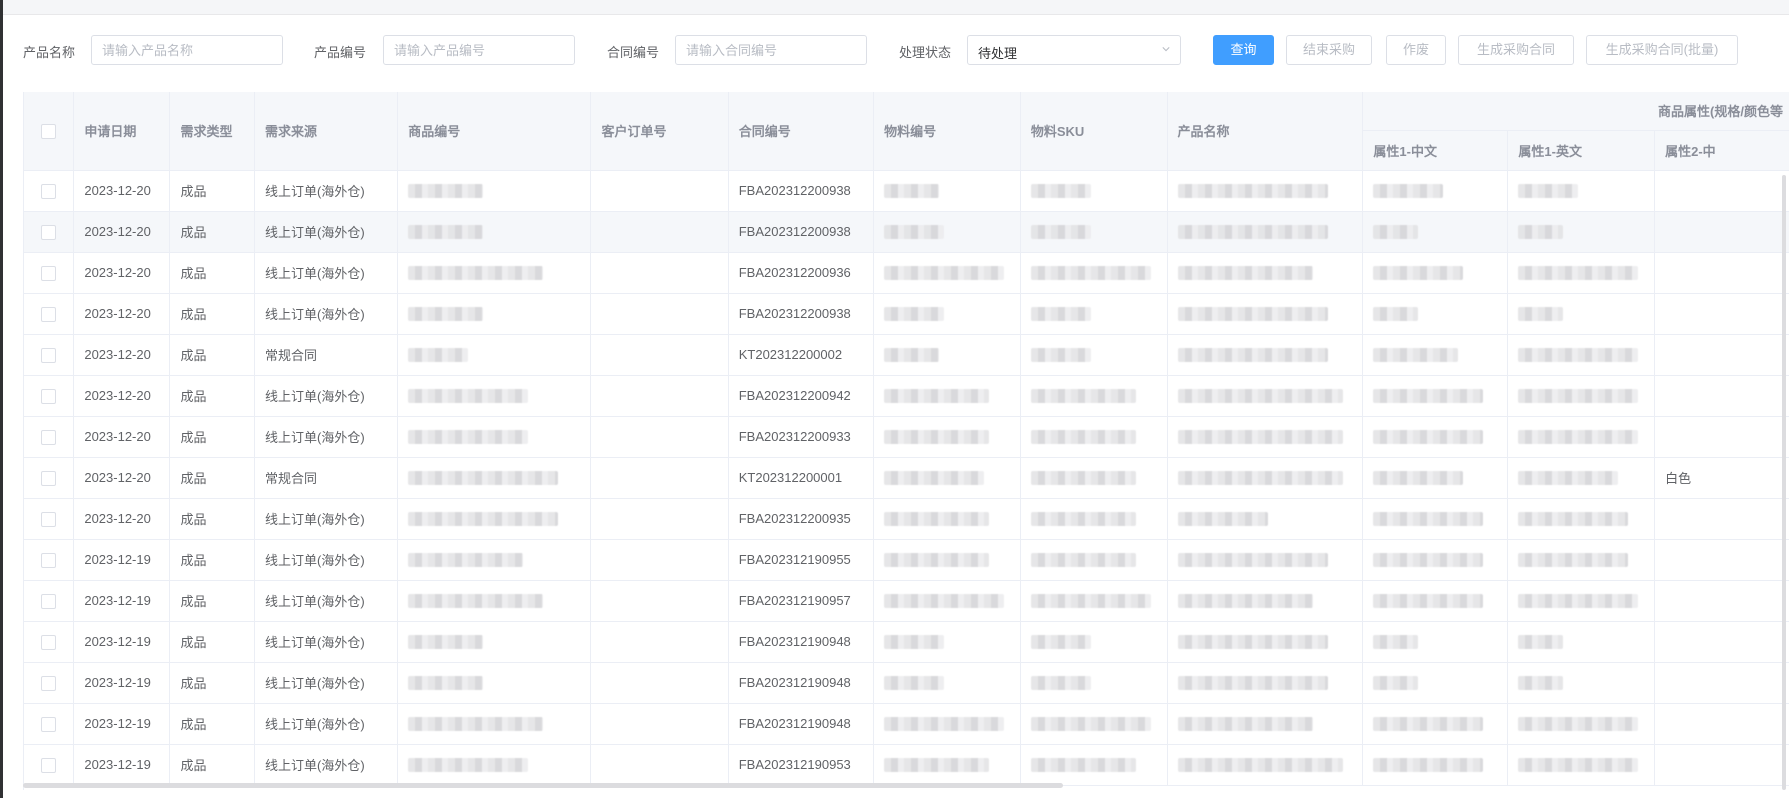  What do you see at coordinates (906, 560) in the screenshot?
I see `table-row: 2023-12-19 成品 线上订单(海外仓) FBA202312190955` at bounding box center [906, 560].